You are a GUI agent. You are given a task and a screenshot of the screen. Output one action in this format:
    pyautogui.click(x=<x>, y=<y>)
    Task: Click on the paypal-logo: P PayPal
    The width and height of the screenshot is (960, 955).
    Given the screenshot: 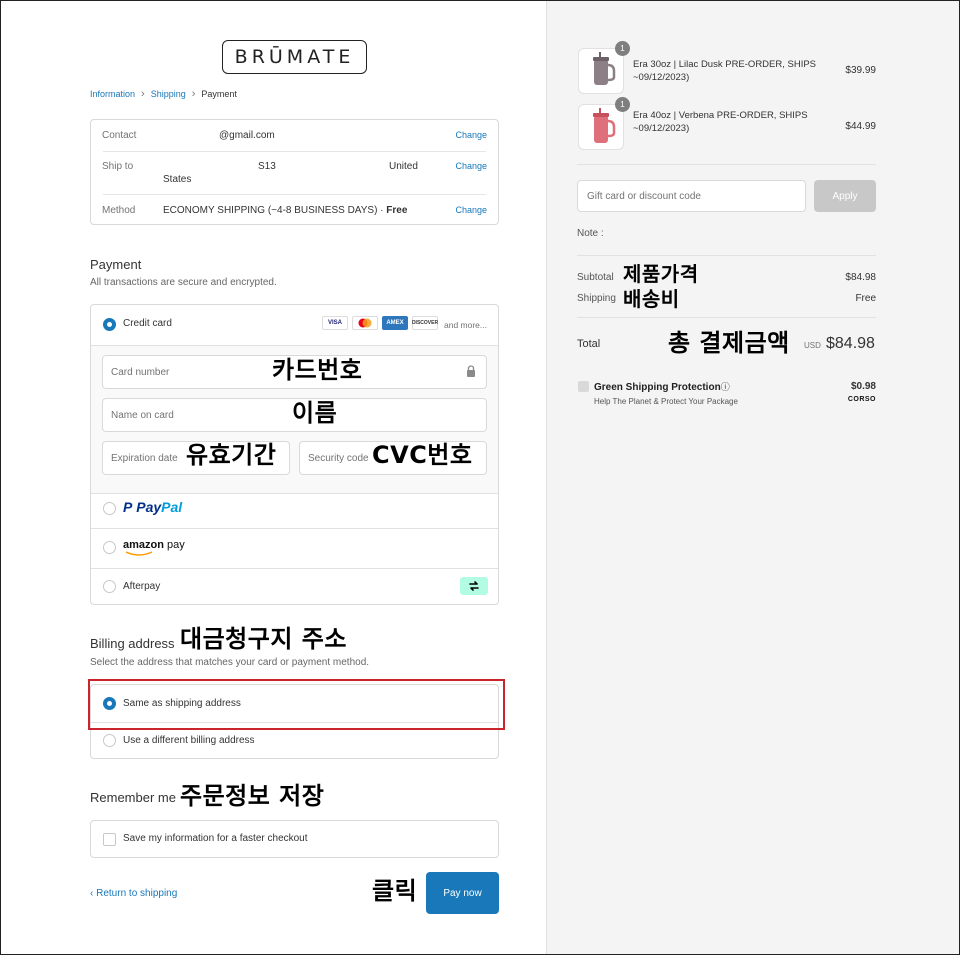 What is the action you would take?
    pyautogui.click(x=152, y=507)
    